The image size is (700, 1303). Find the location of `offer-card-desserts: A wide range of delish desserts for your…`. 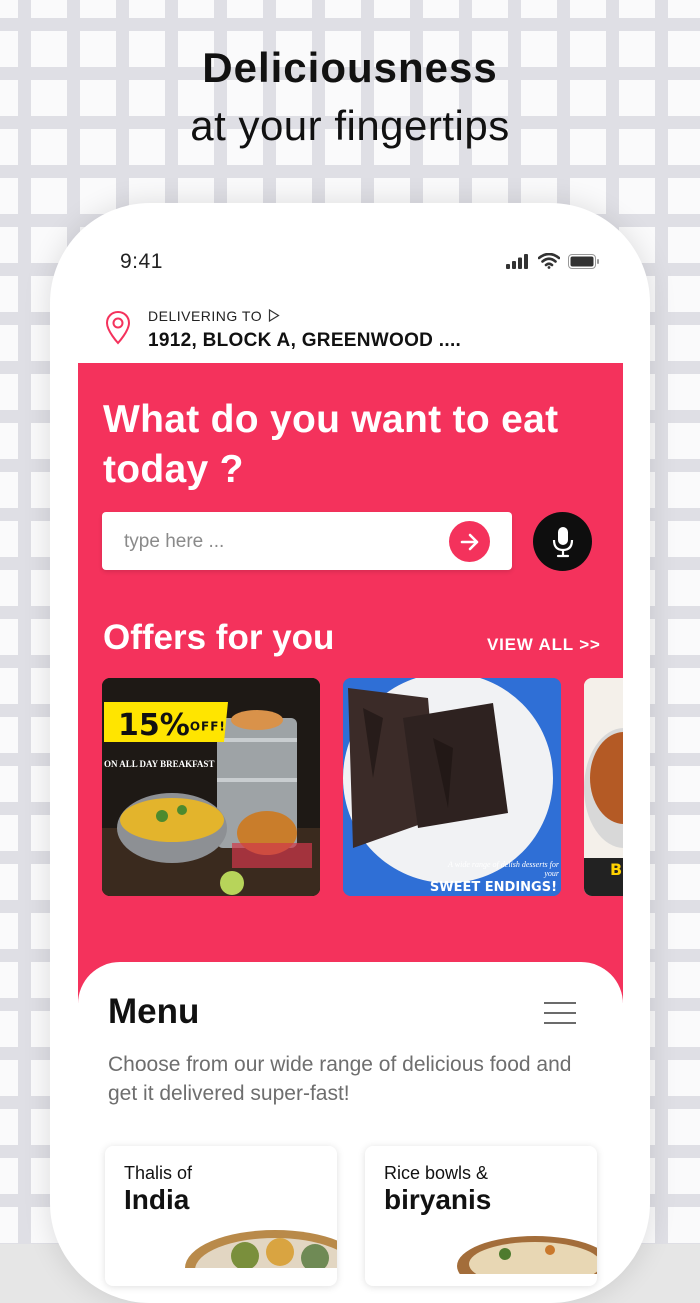

offer-card-desserts: A wide range of delish desserts for your… is located at coordinates (452, 787).